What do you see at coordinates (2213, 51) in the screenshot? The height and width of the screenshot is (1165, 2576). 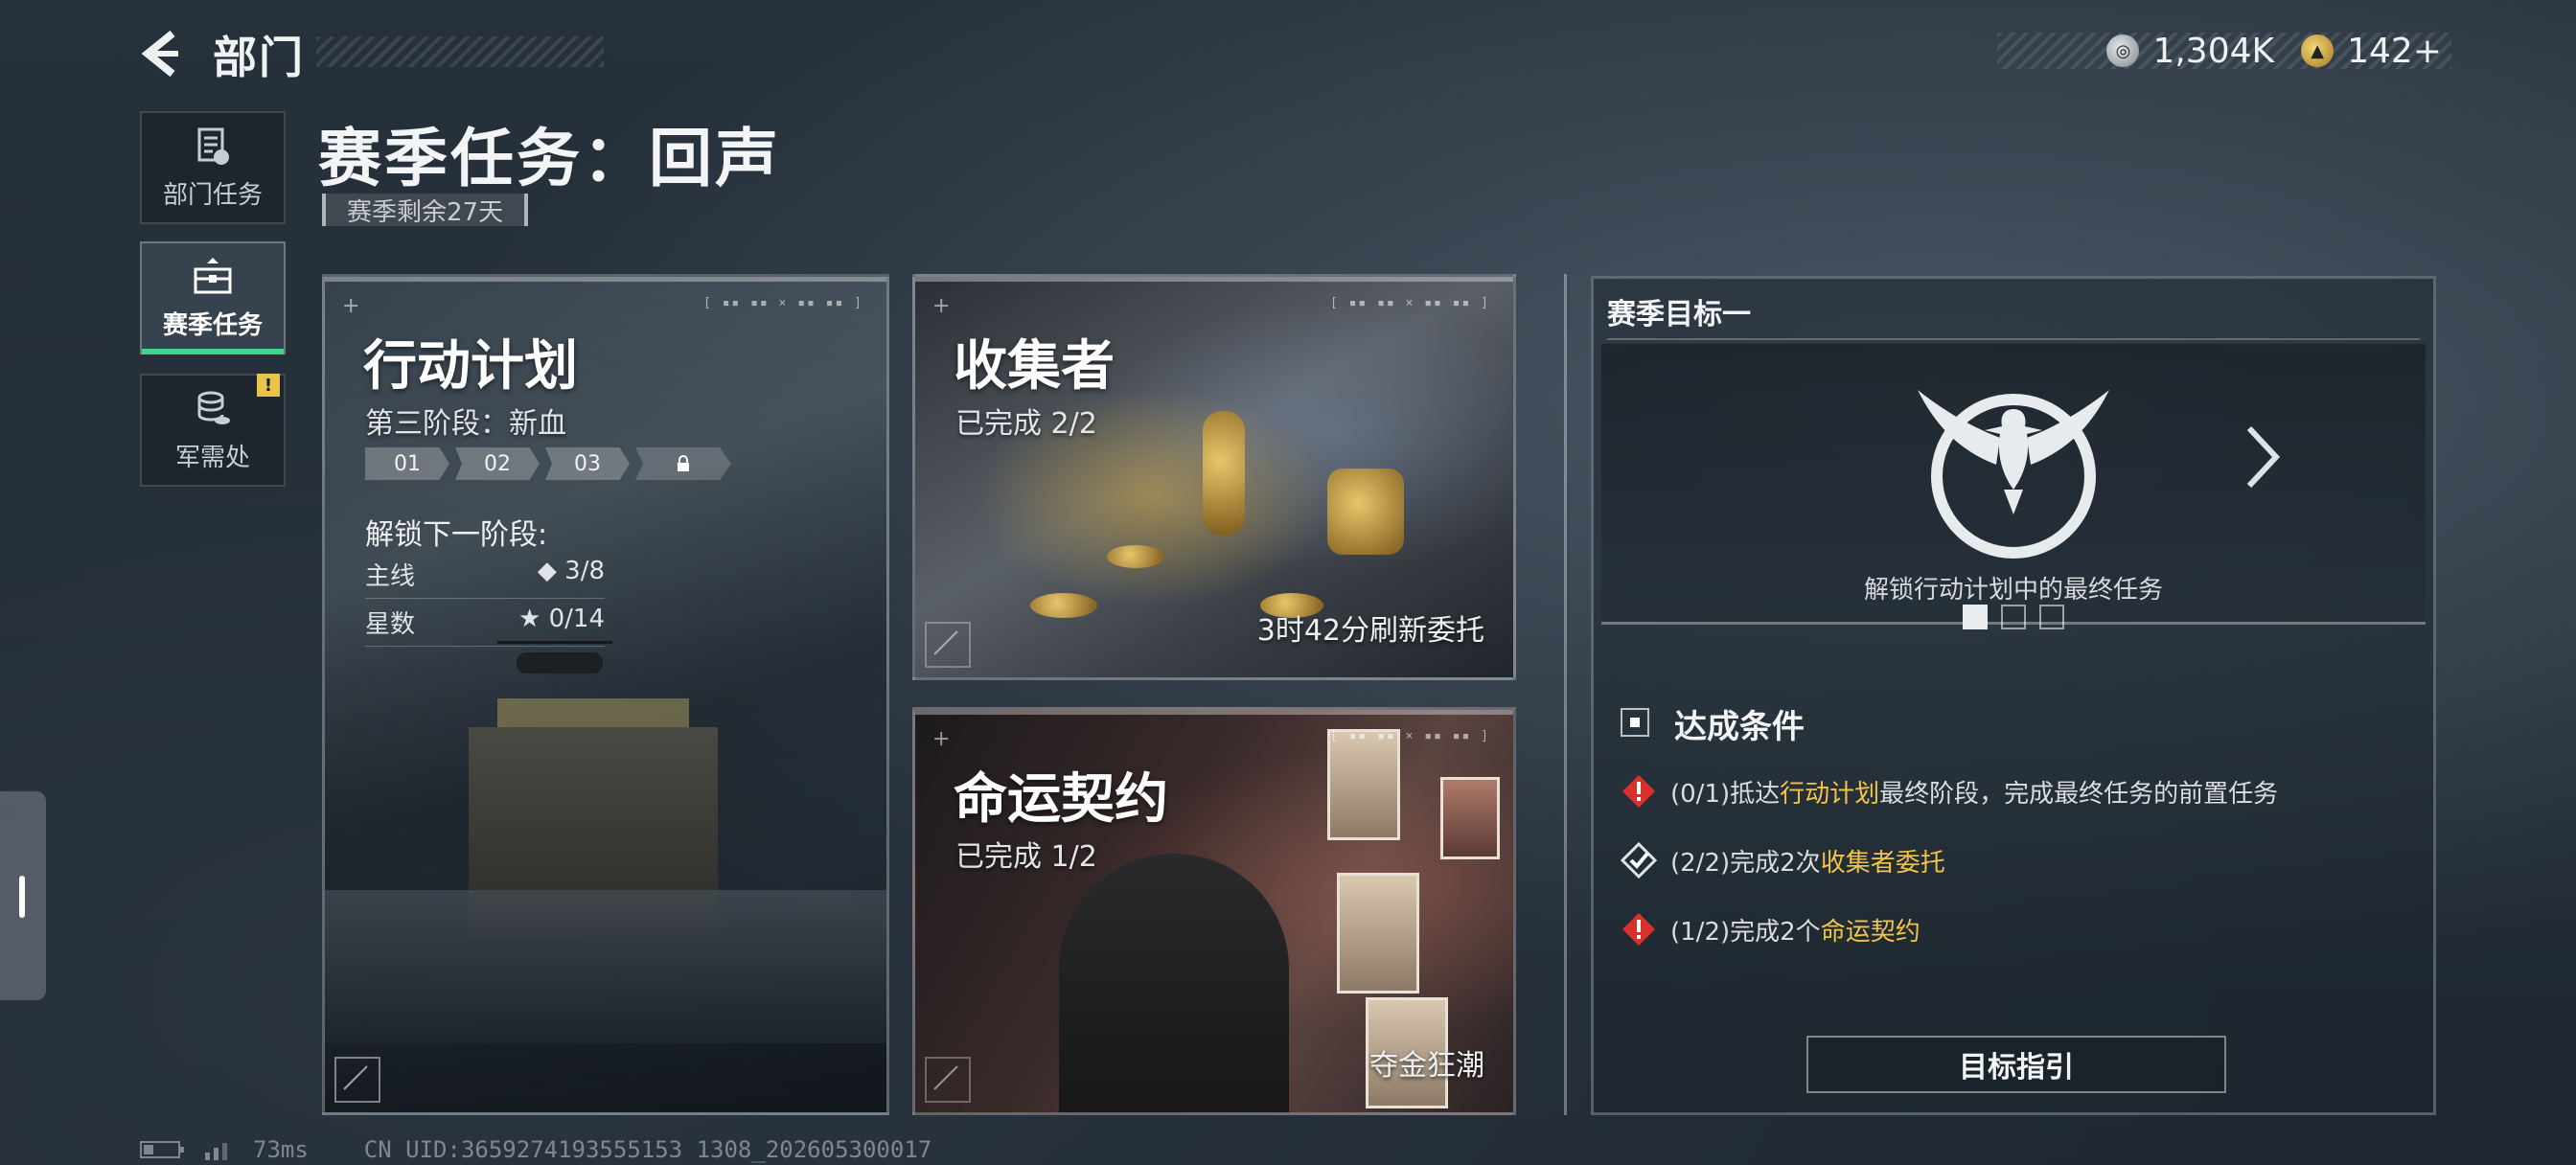 I see `silver-currency-value: 1,304K` at bounding box center [2213, 51].